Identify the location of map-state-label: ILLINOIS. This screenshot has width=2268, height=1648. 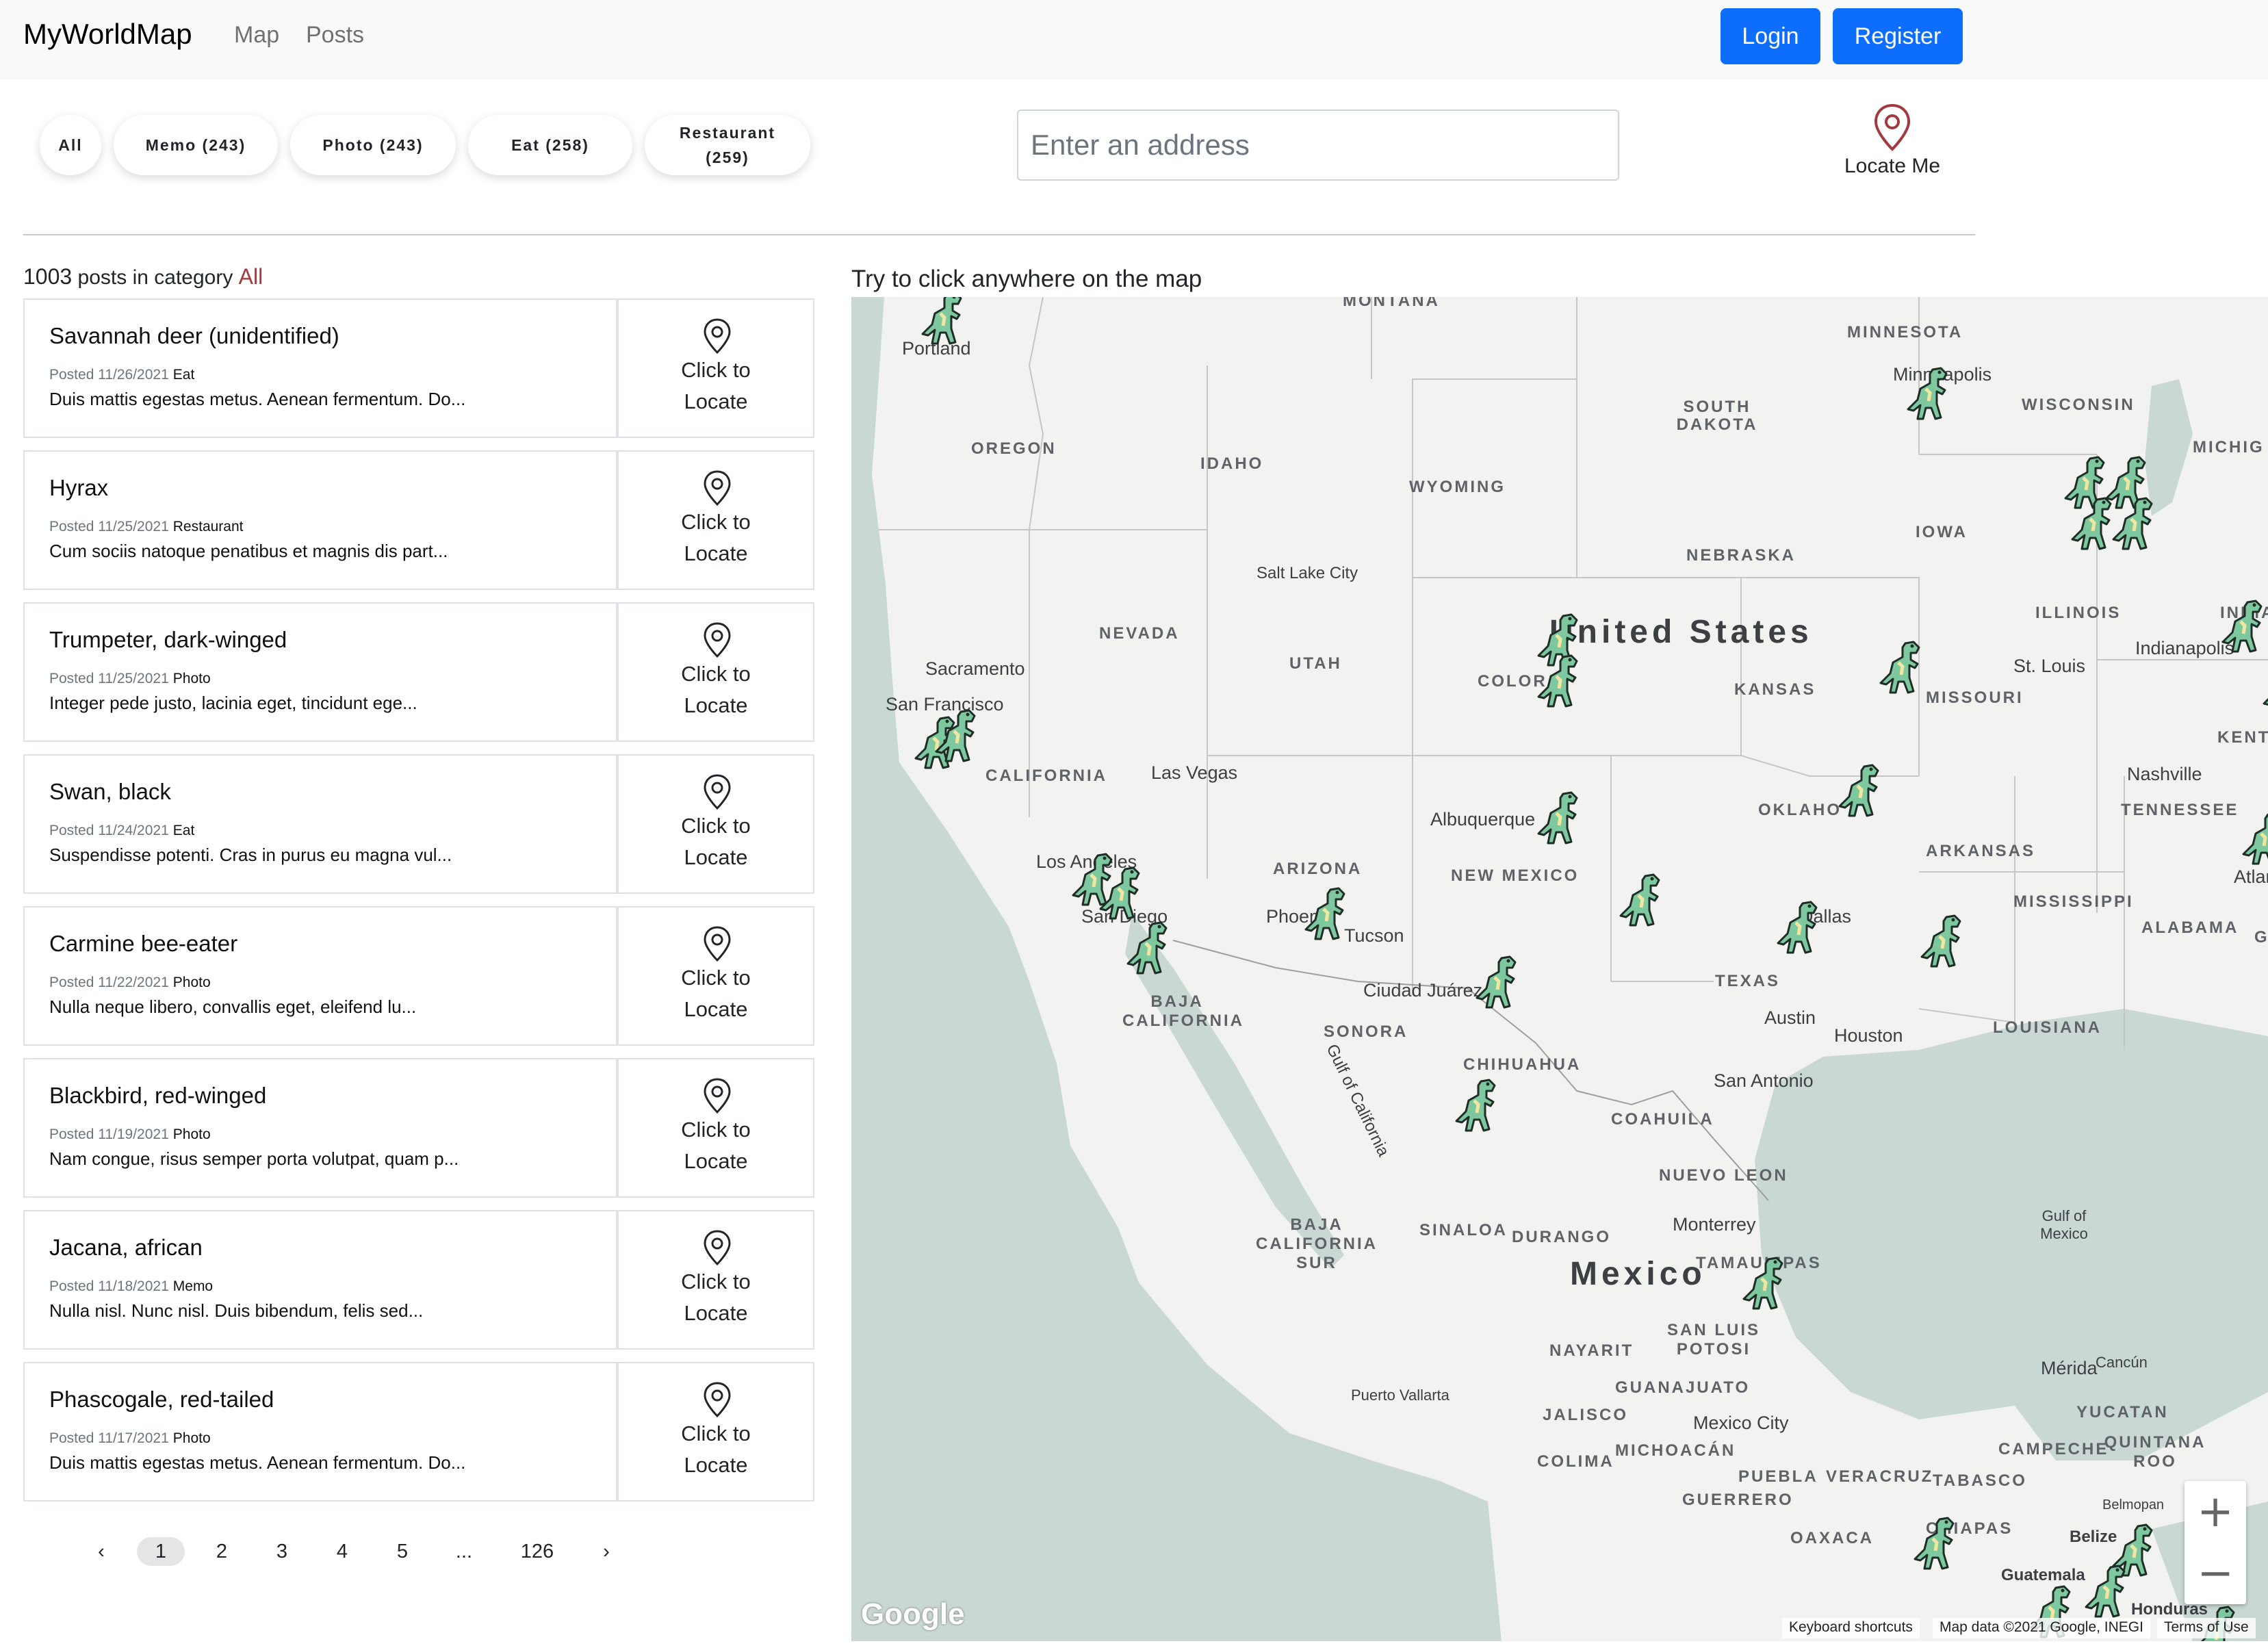
(2078, 613).